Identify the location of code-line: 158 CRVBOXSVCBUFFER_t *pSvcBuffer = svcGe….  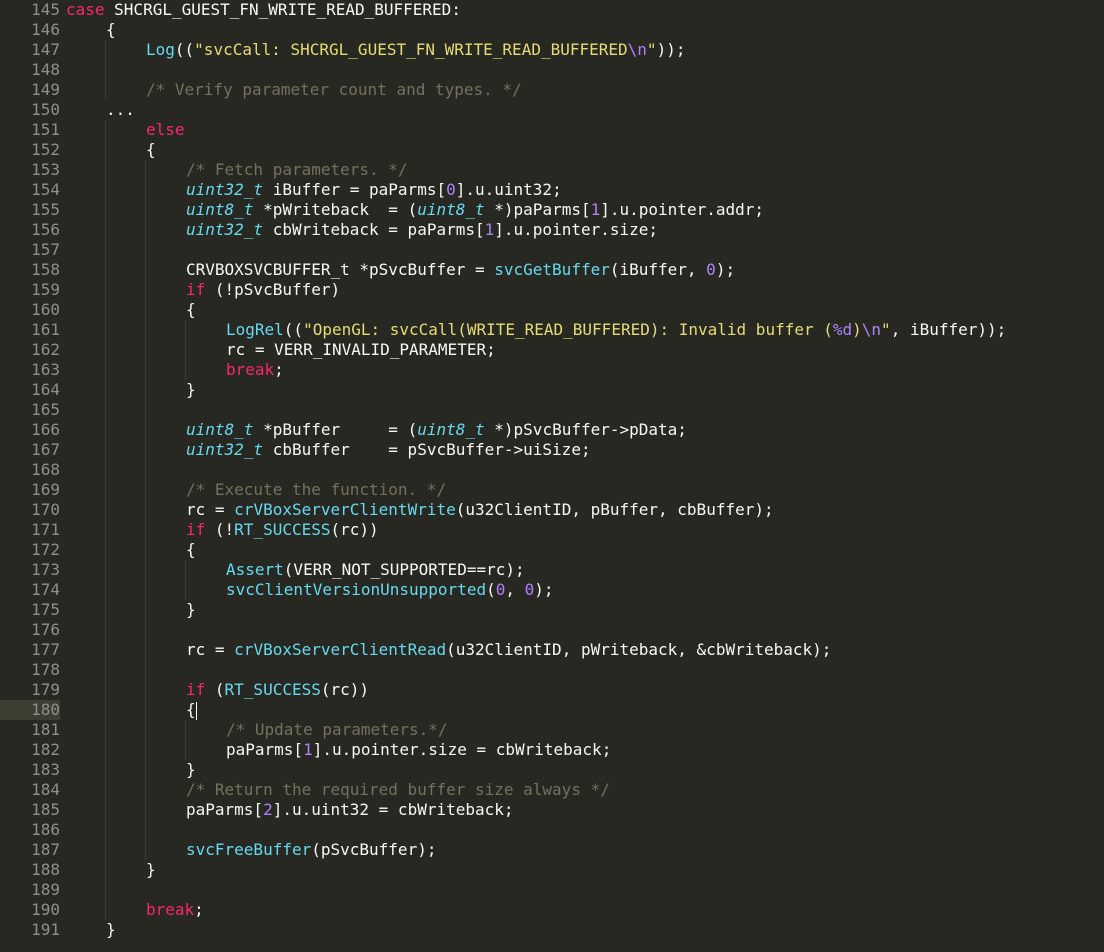
(552, 270).